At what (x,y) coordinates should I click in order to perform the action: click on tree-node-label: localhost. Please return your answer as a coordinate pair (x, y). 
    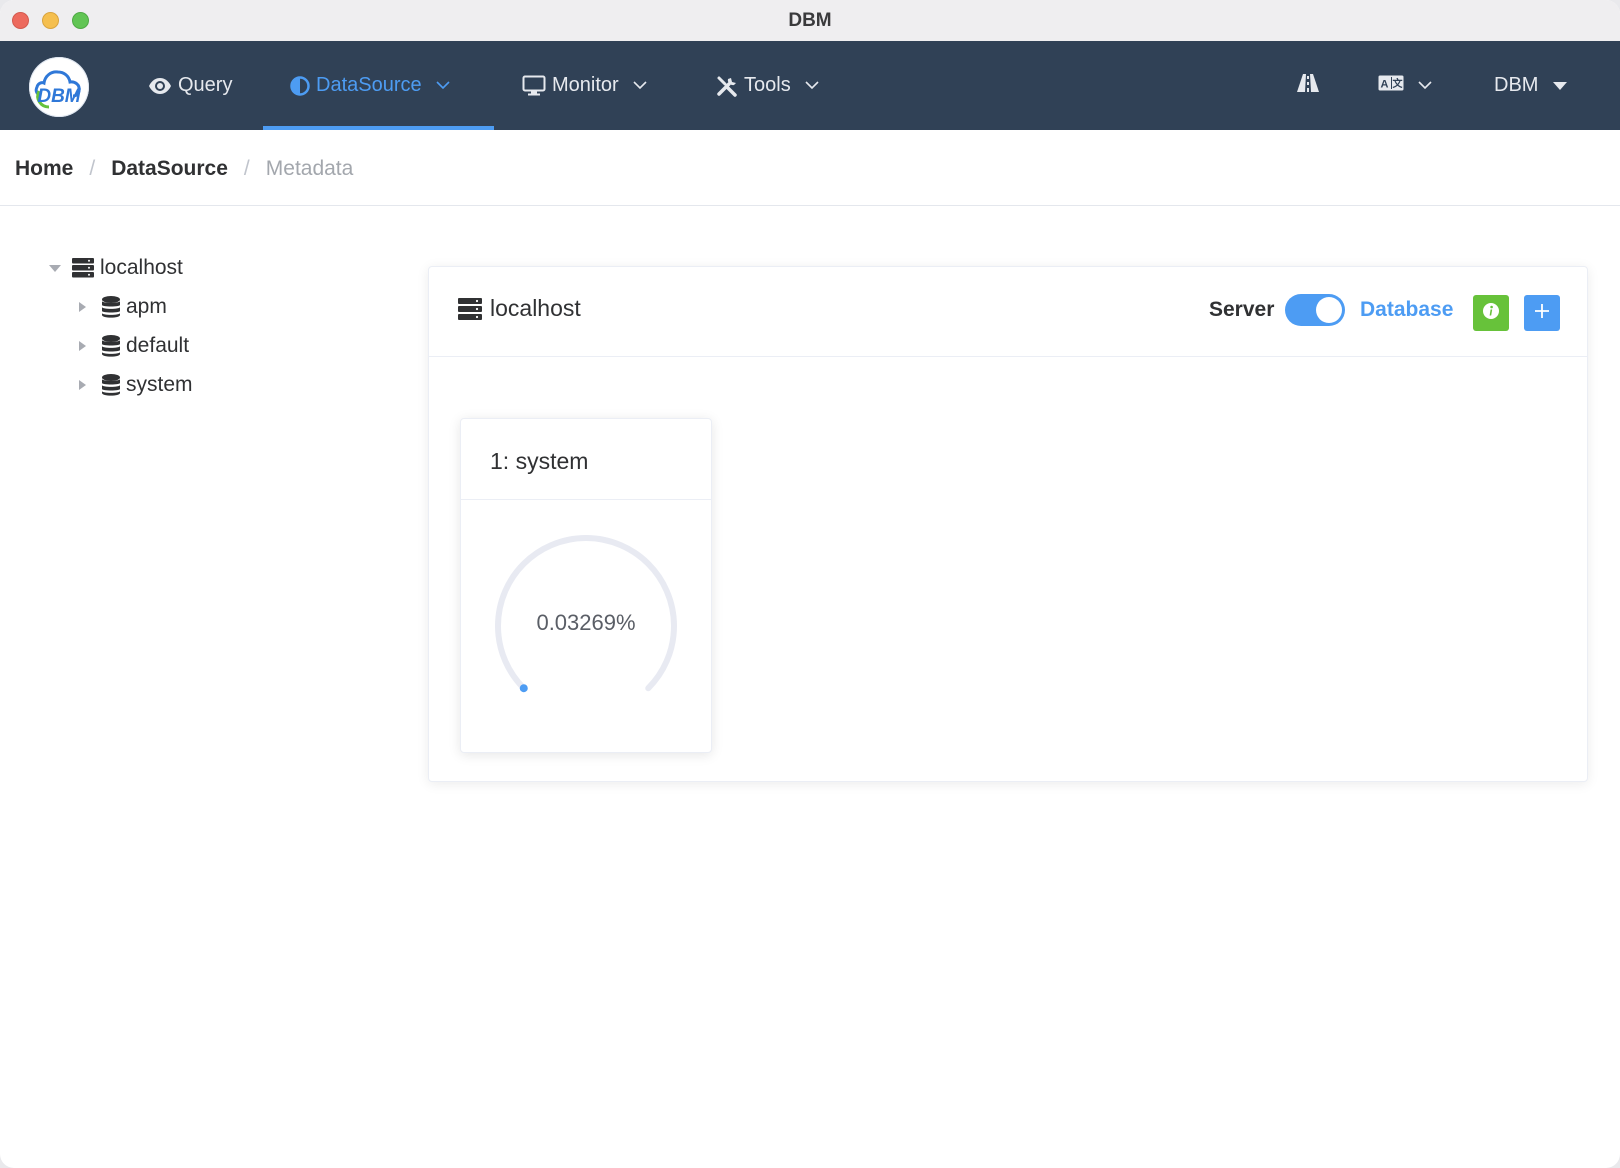
    Looking at the image, I should click on (141, 267).